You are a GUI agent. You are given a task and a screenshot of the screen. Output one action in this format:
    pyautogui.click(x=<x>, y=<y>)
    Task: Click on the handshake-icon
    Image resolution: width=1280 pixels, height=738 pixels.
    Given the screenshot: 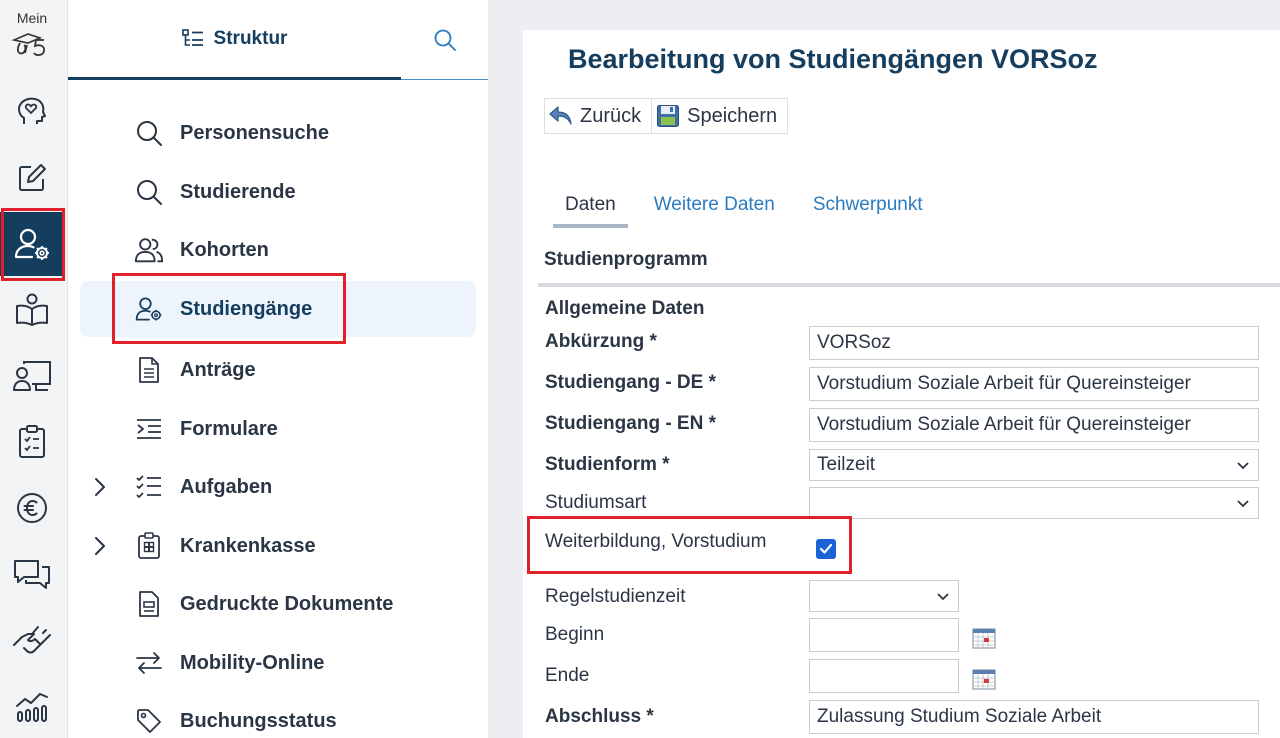 What is the action you would take?
    pyautogui.click(x=32, y=640)
    